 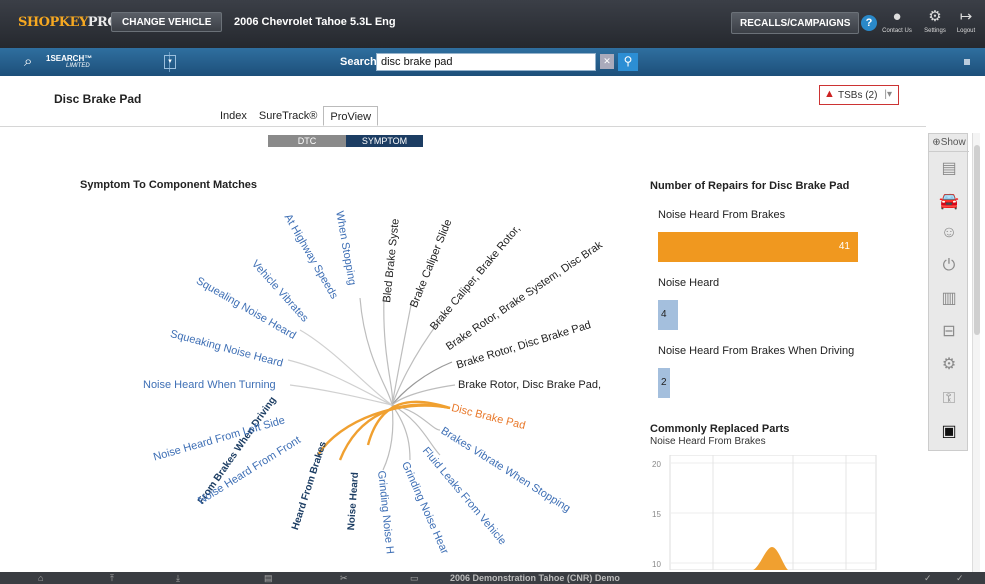 What do you see at coordinates (722, 215) in the screenshot?
I see `repair-item-label: Noise Heard From Brakes` at bounding box center [722, 215].